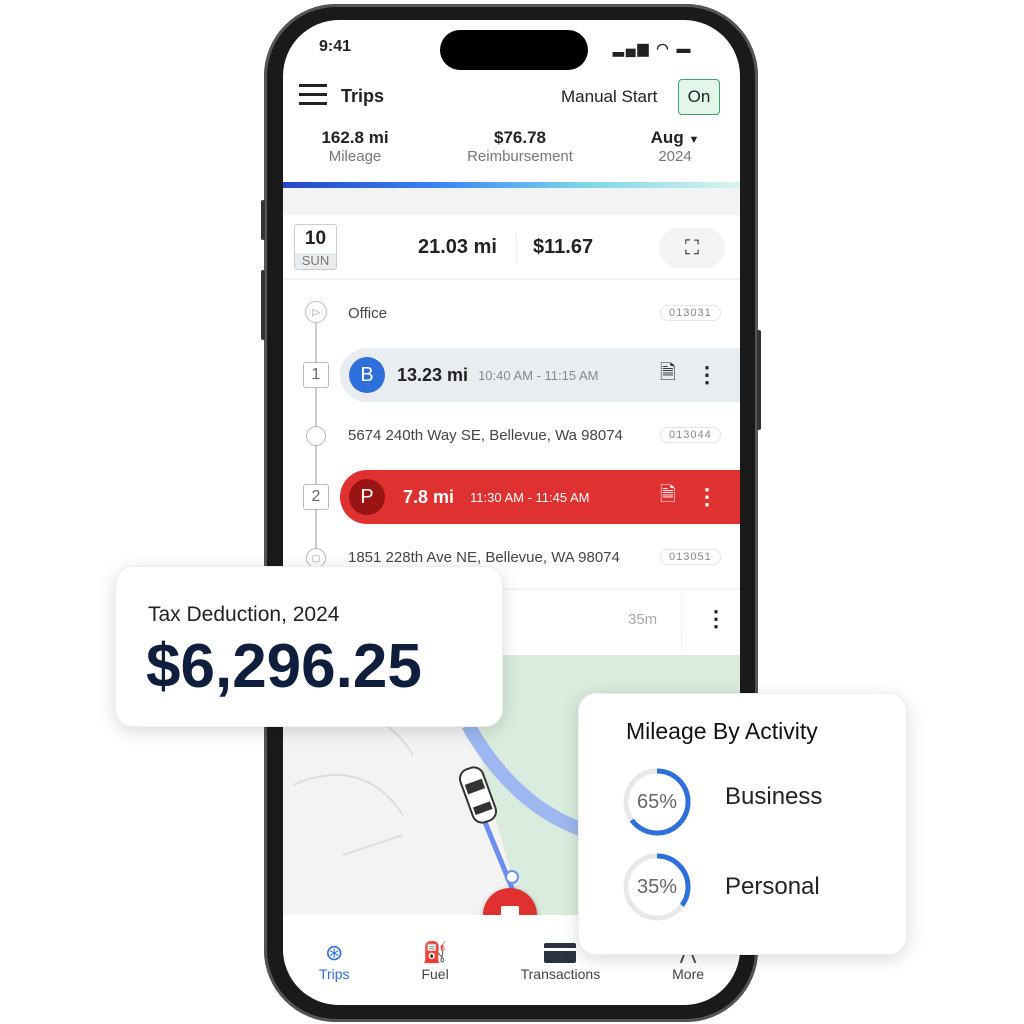 The image size is (1024, 1024). I want to click on odometer-code: 013044, so click(690, 435).